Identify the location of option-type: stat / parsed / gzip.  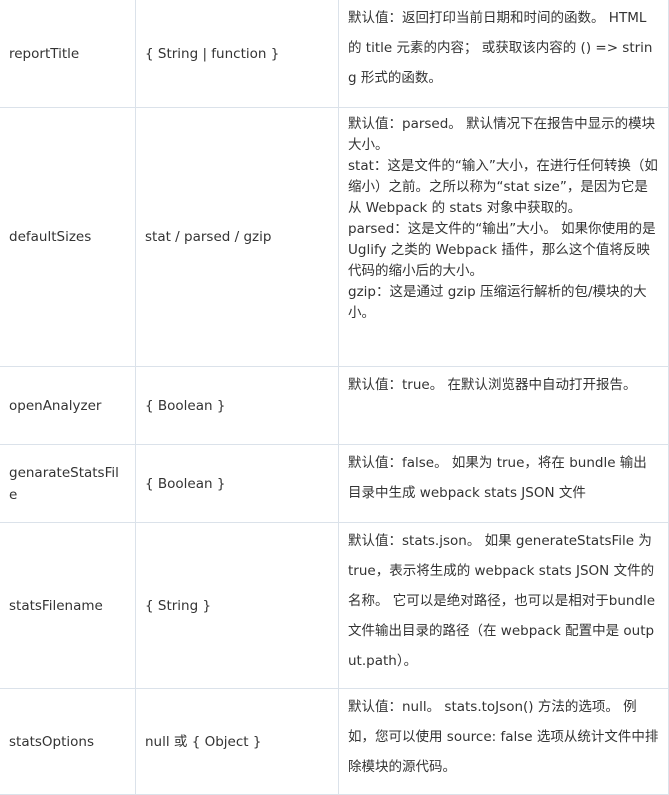
(237, 237).